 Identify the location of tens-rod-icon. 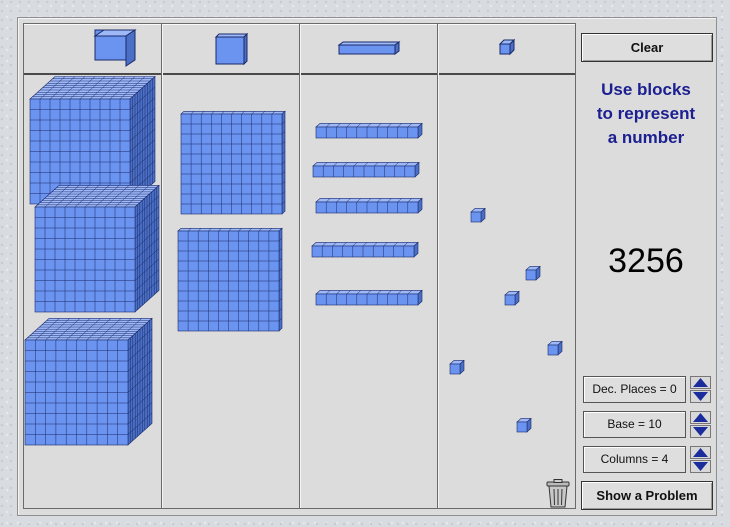
(368, 48).